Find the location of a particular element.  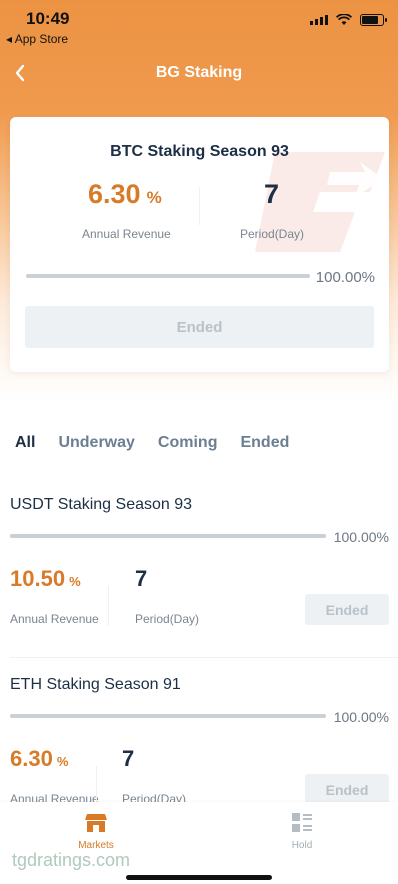

nav-hold: Hold is located at coordinates (302, 831).